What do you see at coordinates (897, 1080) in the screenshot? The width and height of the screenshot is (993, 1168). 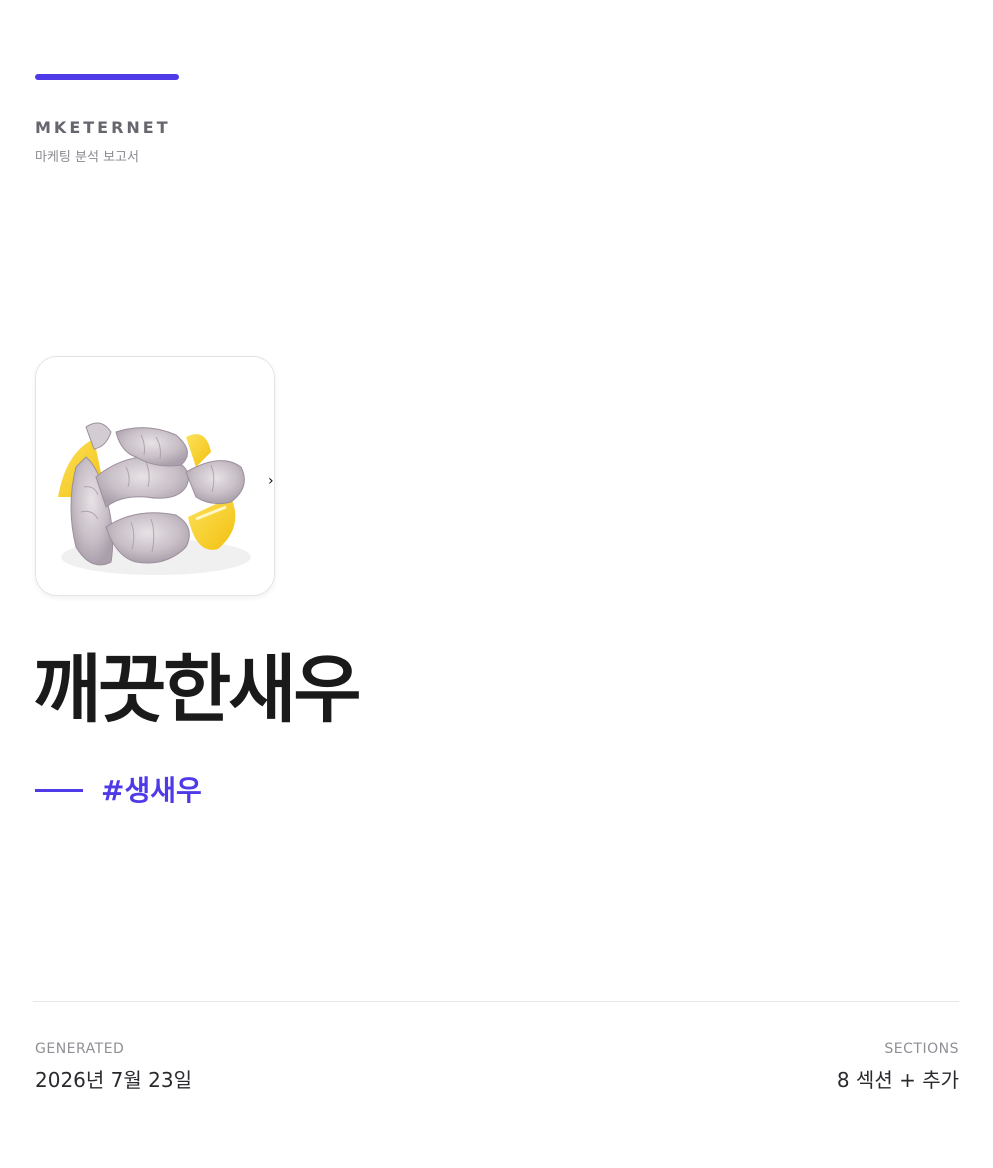 I see `sections-count: 8 섹션 + 추가` at bounding box center [897, 1080].